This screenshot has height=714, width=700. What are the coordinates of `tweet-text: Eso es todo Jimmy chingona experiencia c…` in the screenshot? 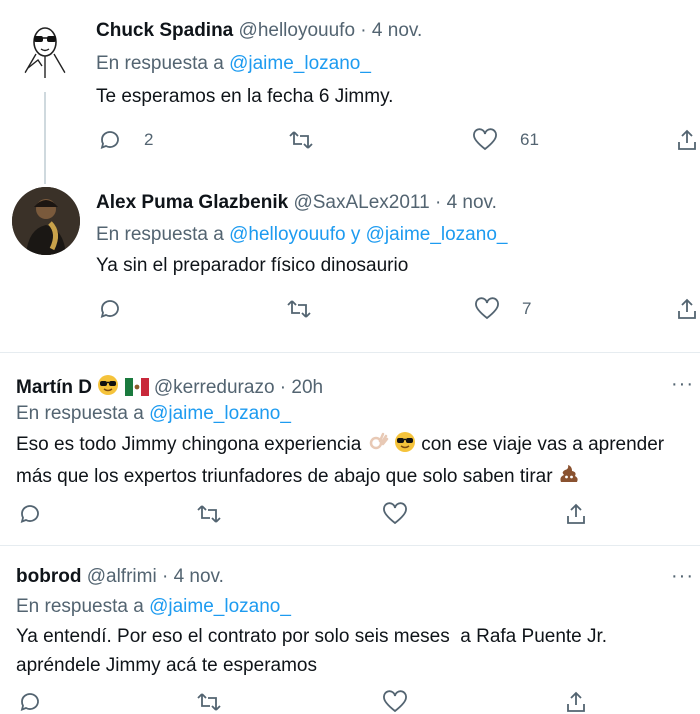 It's located at (358, 462).